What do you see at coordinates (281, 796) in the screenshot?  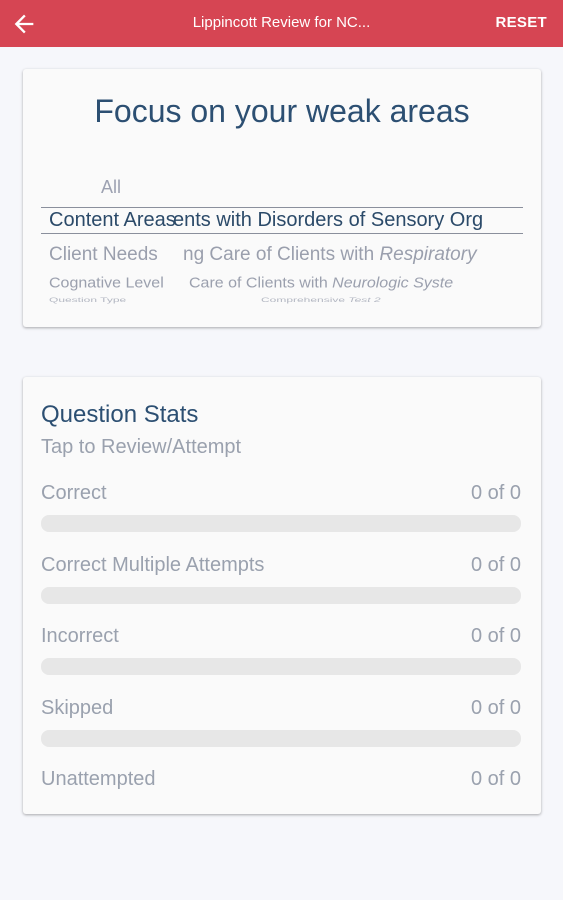 I see `stat-row-unattempted: Unattempted 0 of 0` at bounding box center [281, 796].